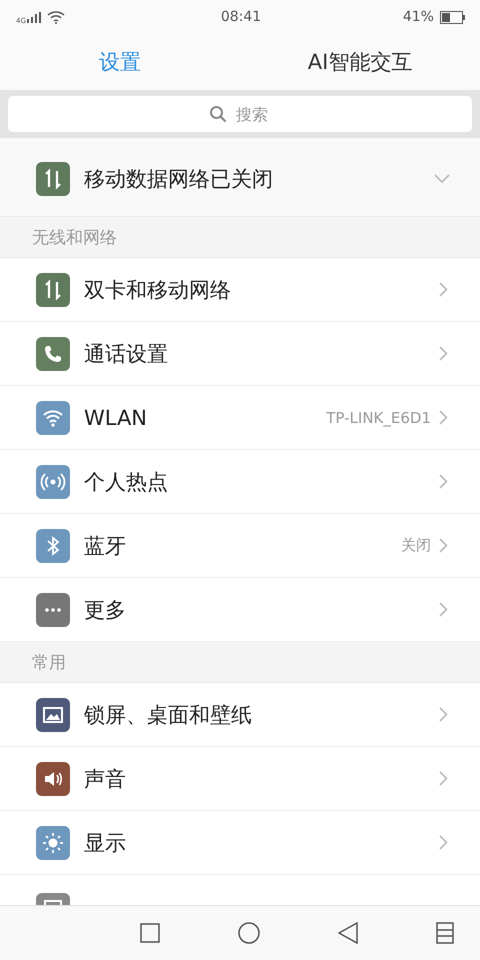  Describe the element at coordinates (126, 354) in the screenshot. I see `row-label: 通话设置` at that location.